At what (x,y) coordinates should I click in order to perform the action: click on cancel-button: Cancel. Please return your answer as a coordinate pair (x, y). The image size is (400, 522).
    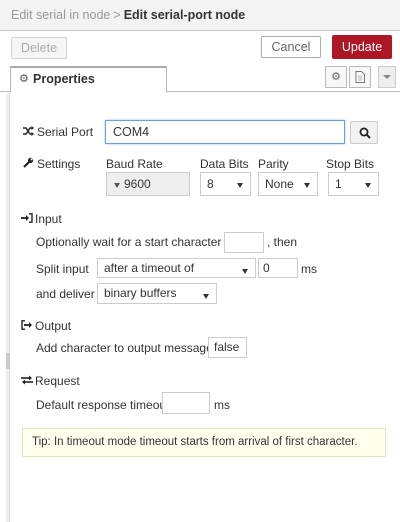
    Looking at the image, I should click on (291, 47).